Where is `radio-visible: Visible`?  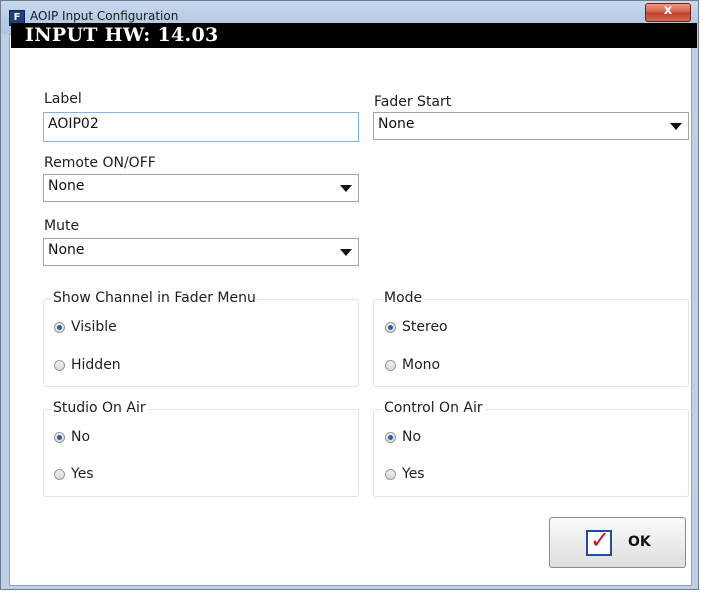 radio-visible: Visible is located at coordinates (85, 327).